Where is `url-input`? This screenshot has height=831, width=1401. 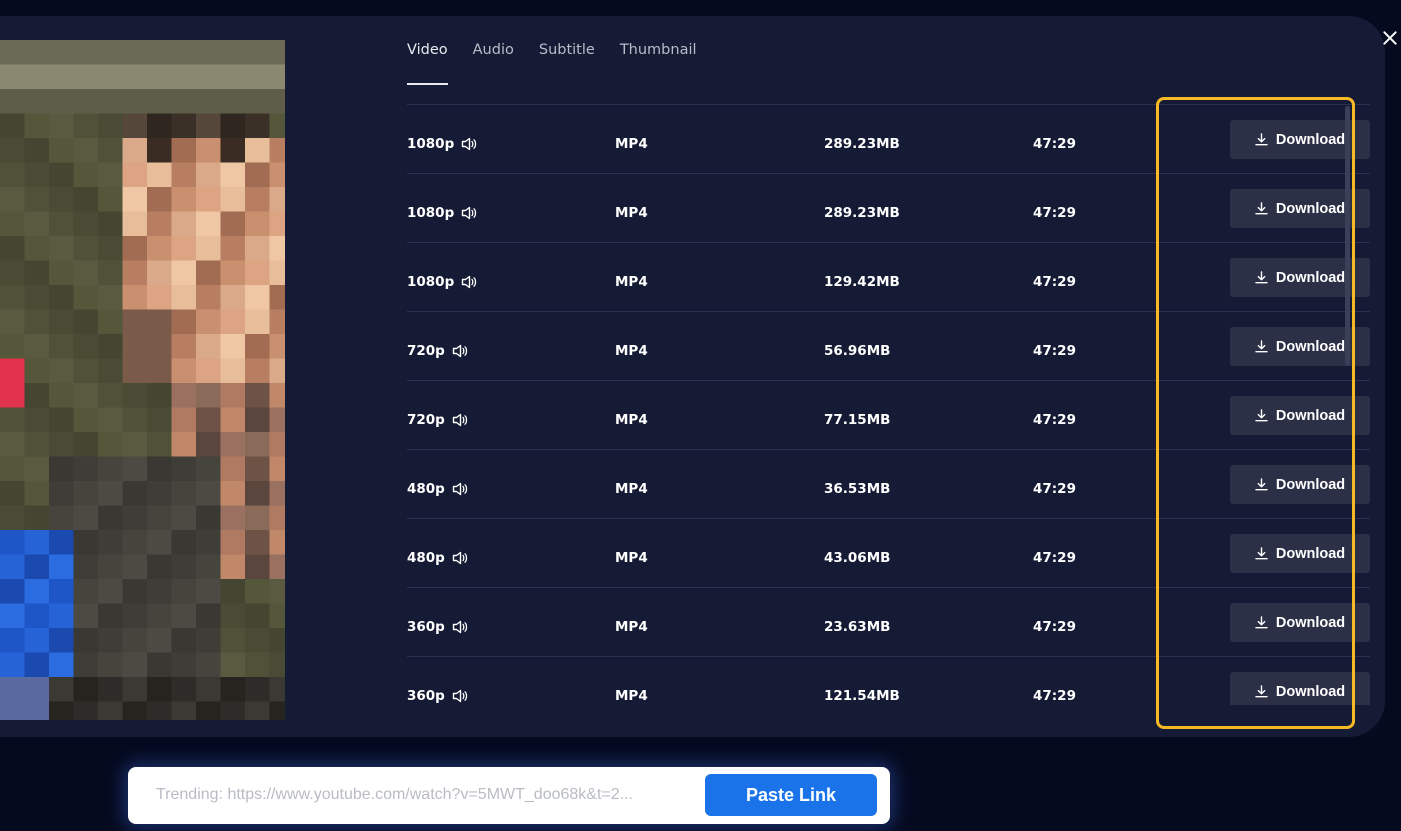 url-input is located at coordinates (426, 795).